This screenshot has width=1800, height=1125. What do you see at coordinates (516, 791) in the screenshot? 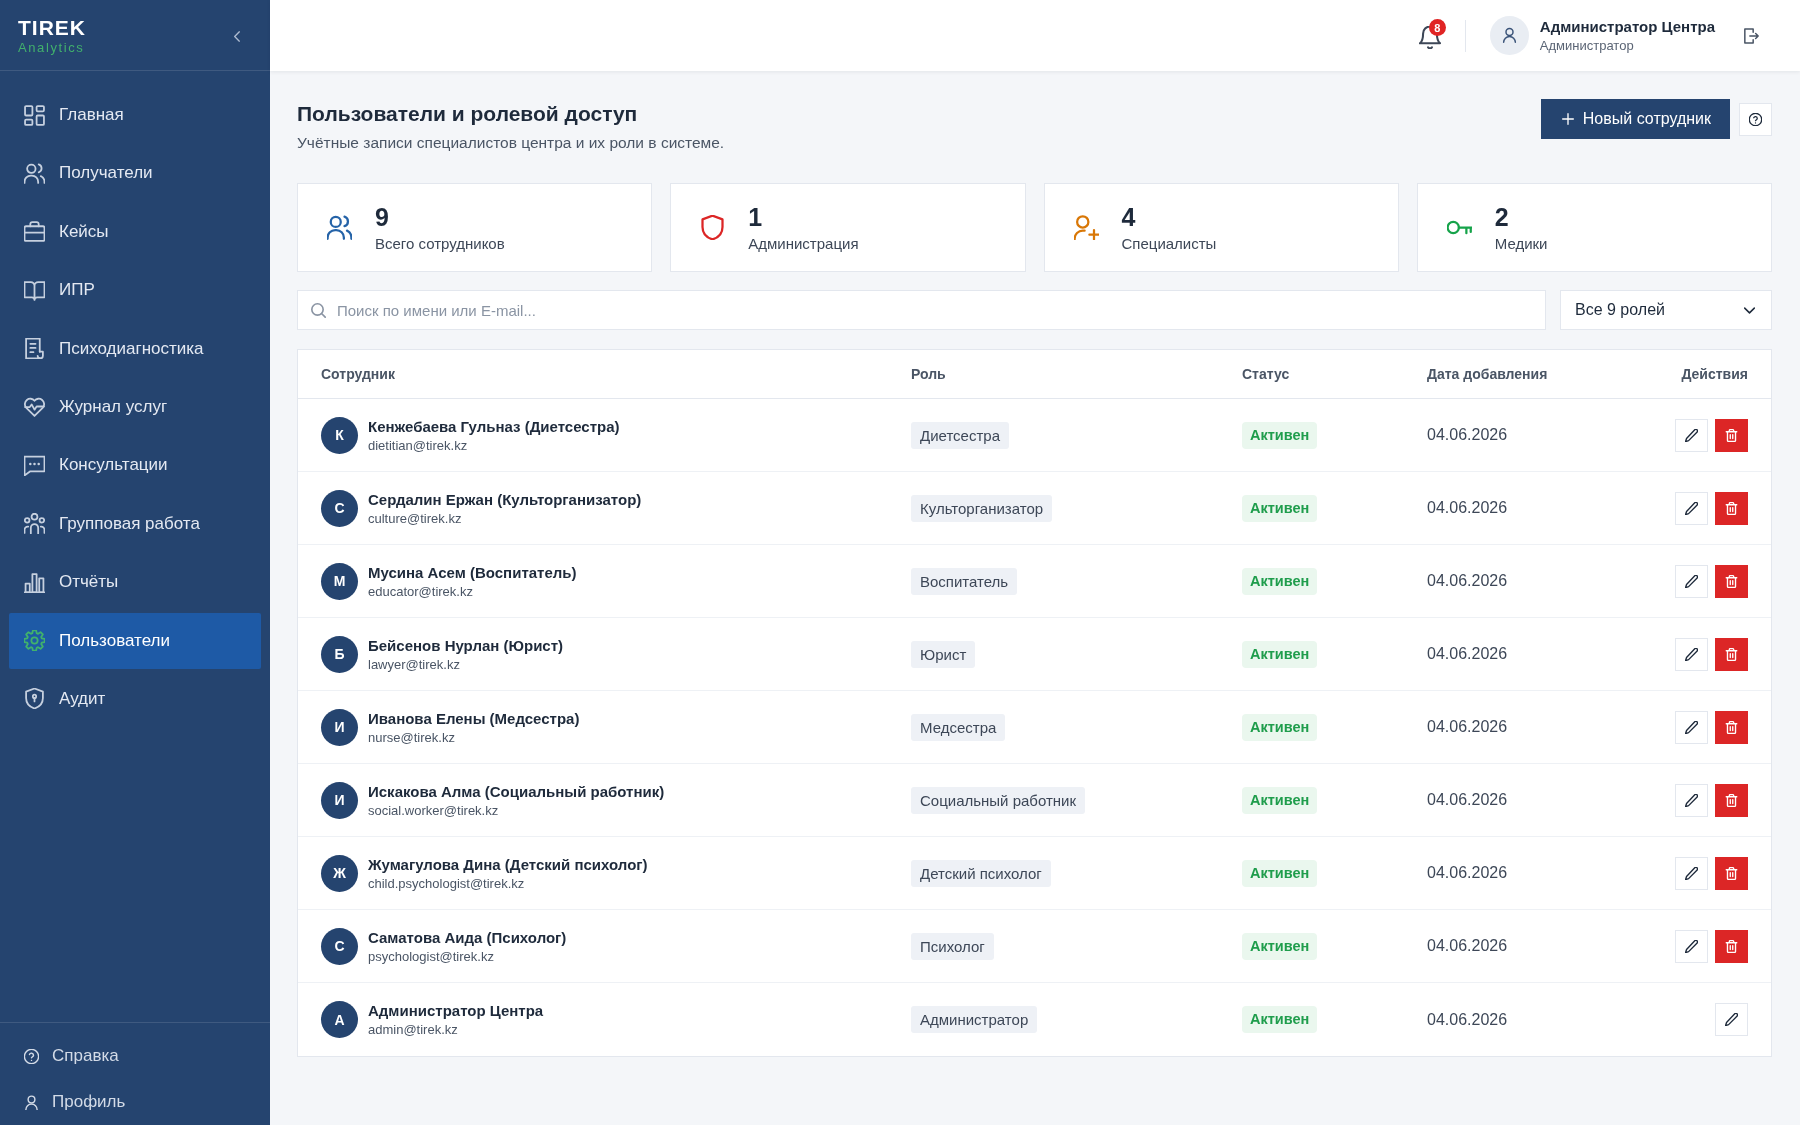
I see `employee-name: Искакова Алма (Социальный работник)` at bounding box center [516, 791].